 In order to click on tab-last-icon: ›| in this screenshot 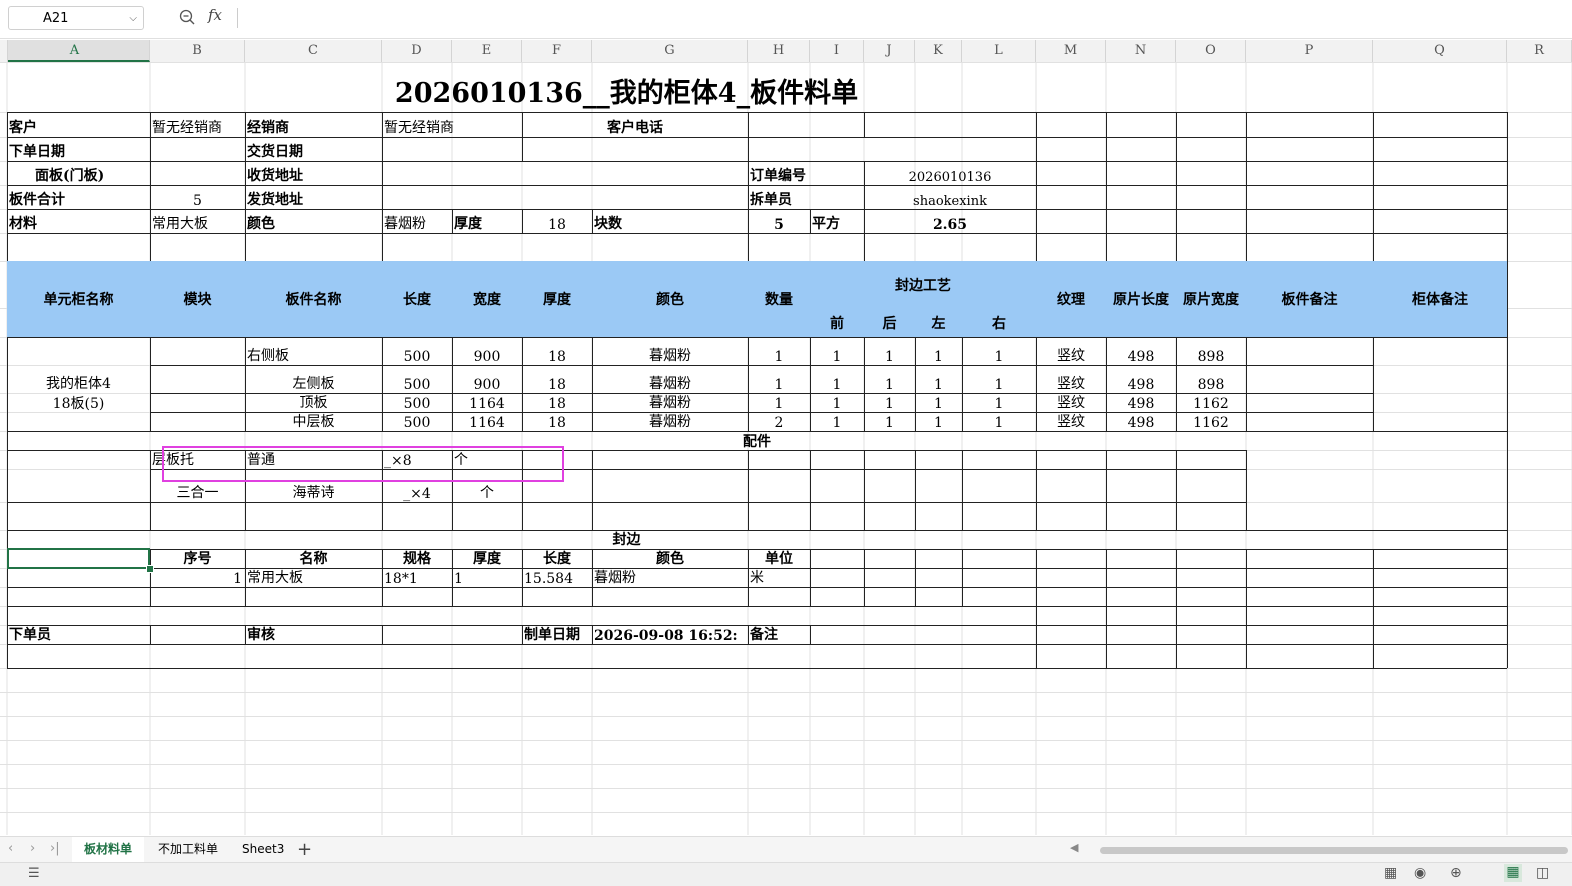, I will do `click(55, 848)`.